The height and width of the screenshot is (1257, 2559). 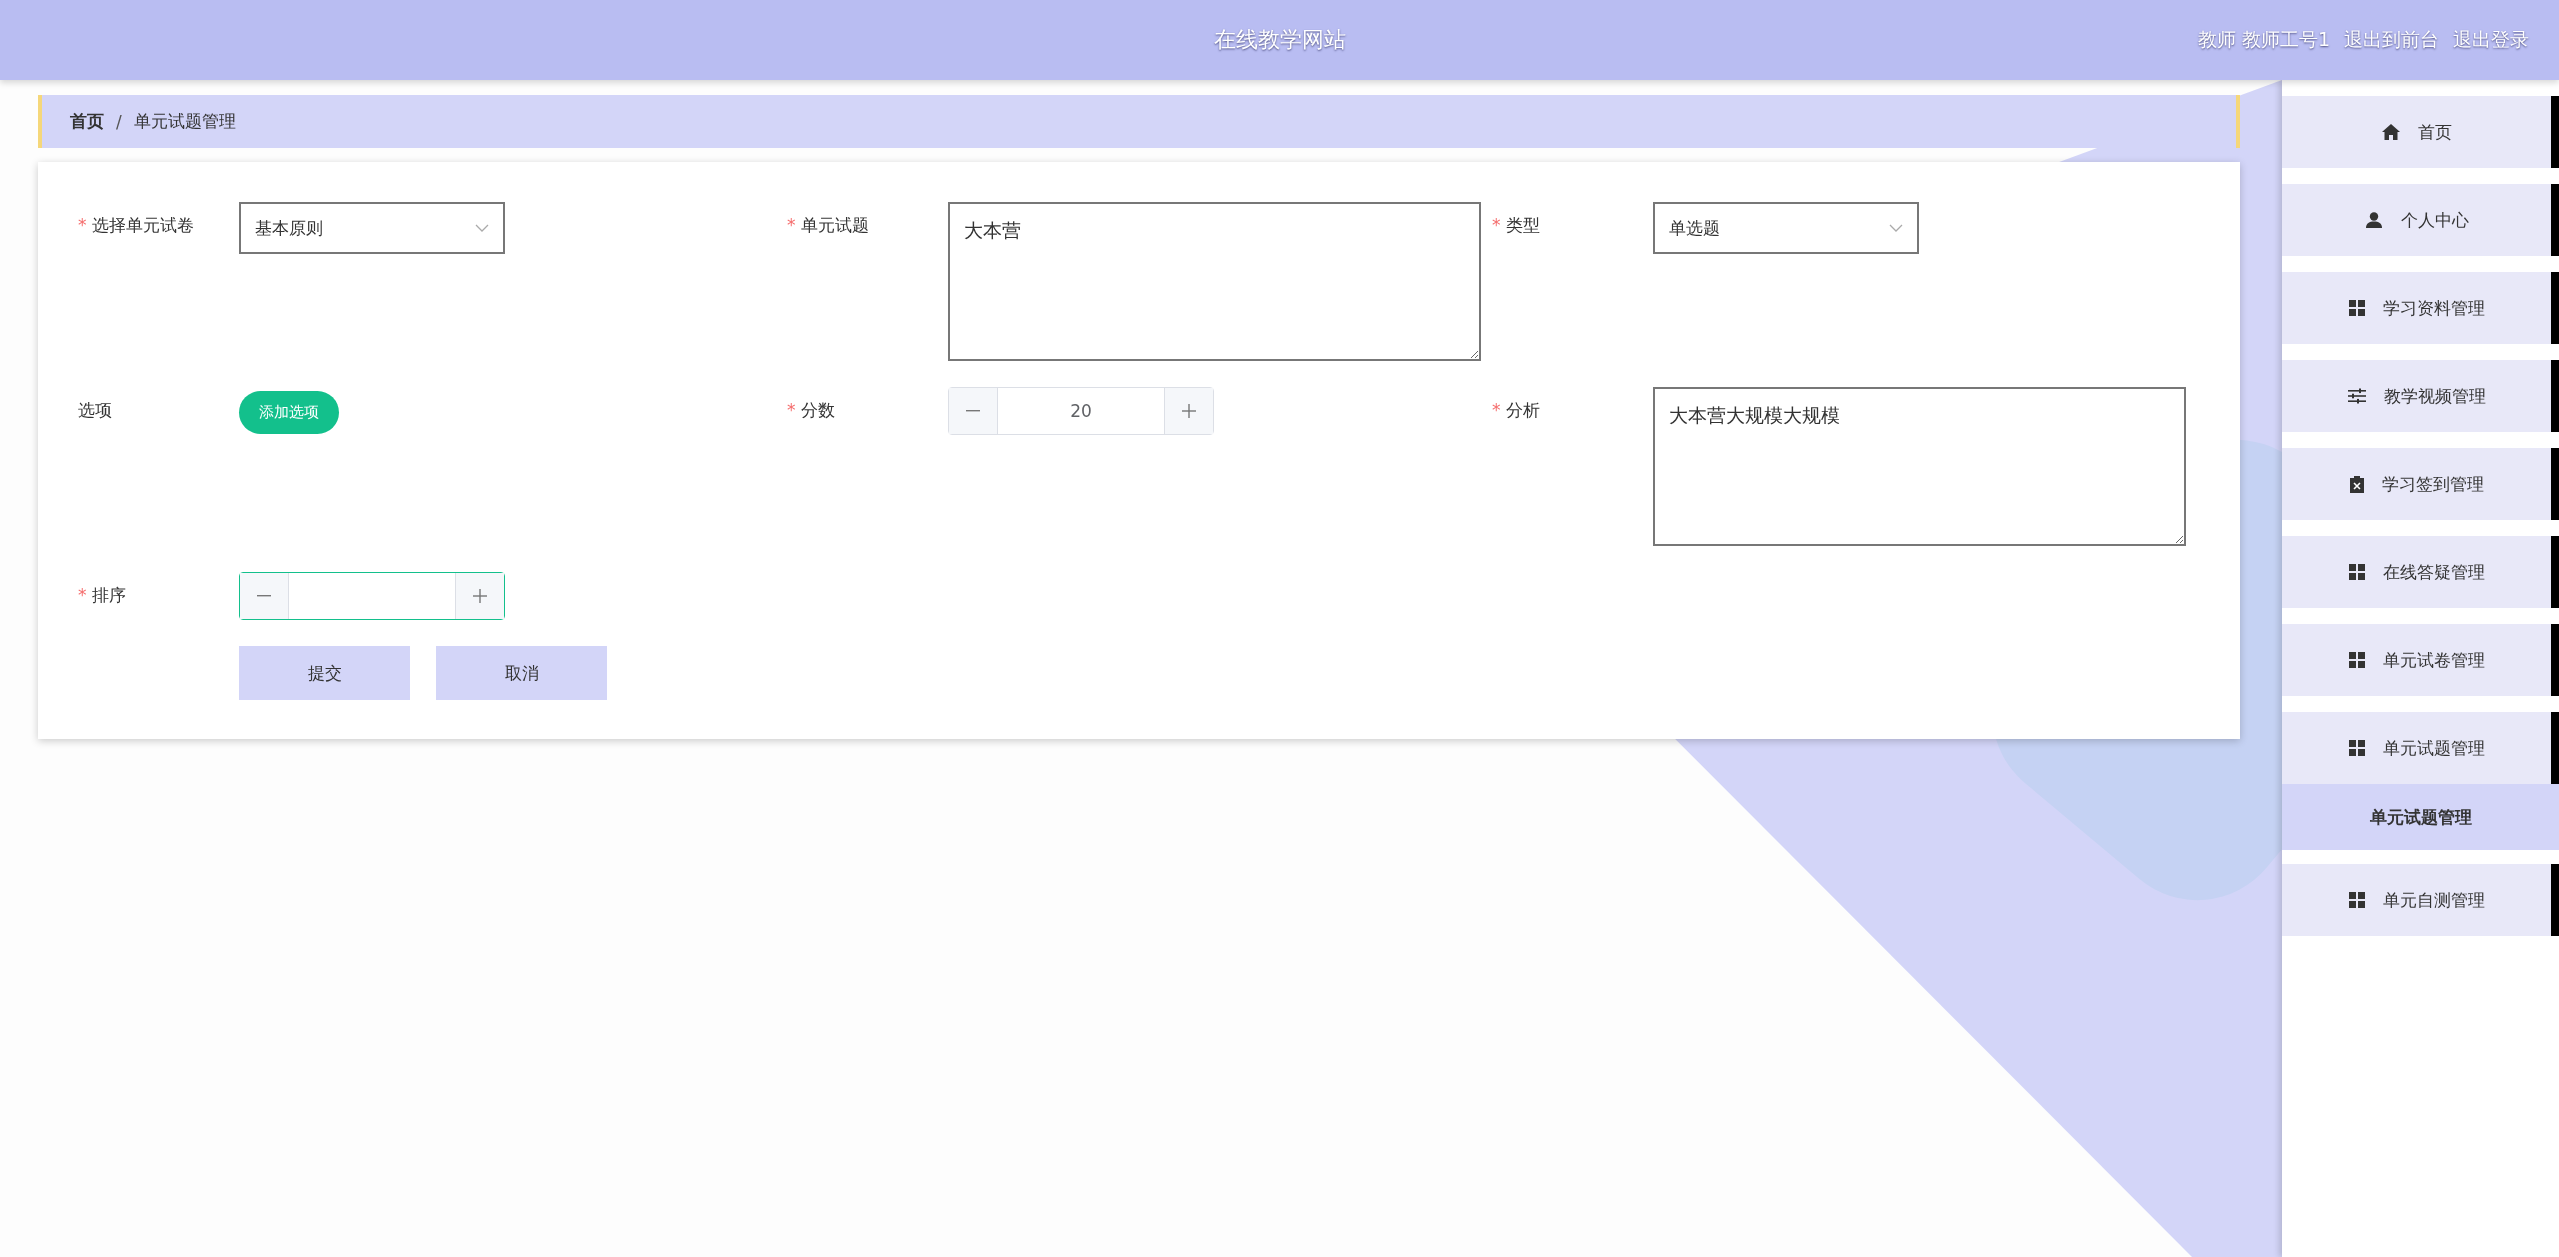 What do you see at coordinates (1081, 411) in the screenshot?
I see `number-input: 20` at bounding box center [1081, 411].